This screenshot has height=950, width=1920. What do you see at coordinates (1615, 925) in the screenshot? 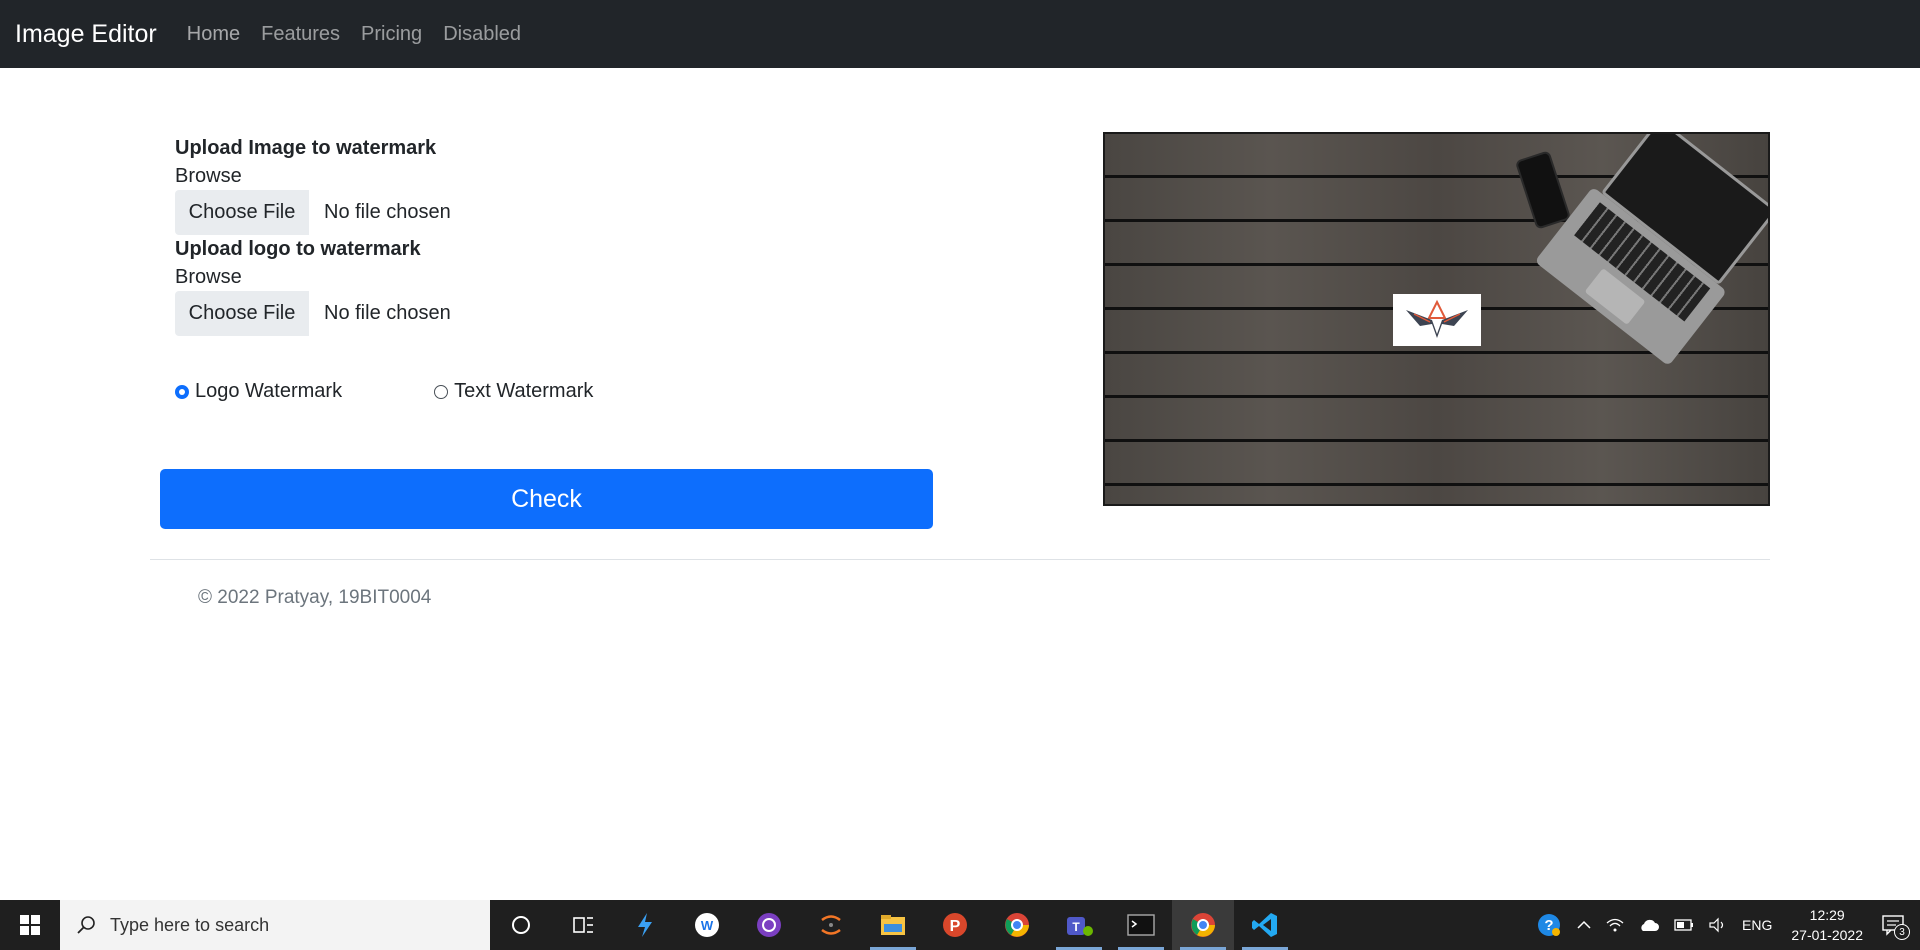
I see `wifi-icon` at bounding box center [1615, 925].